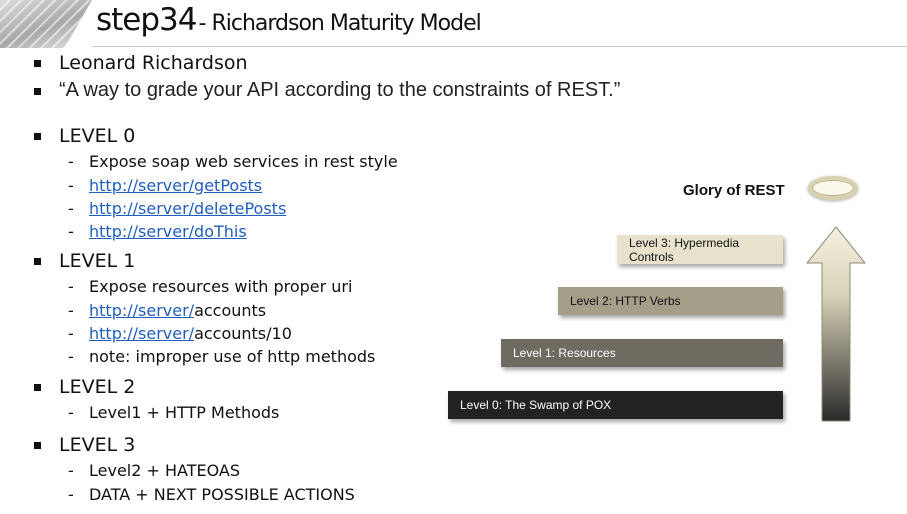 The image size is (907, 514). What do you see at coordinates (700, 249) in the screenshot?
I see `maturity-step-level-3: Level 3: Hypermedia Controls` at bounding box center [700, 249].